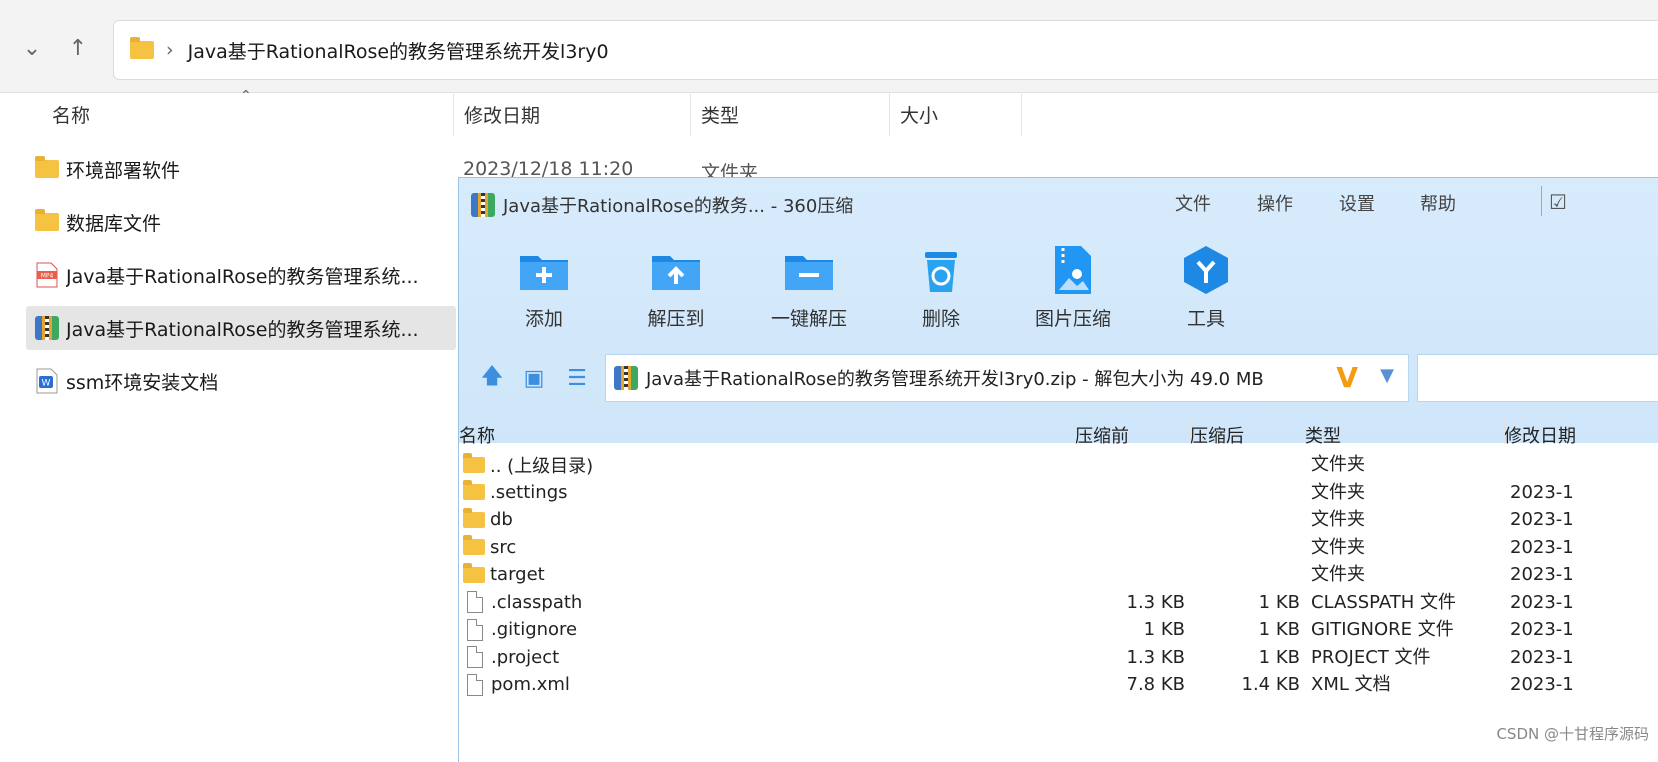 This screenshot has height=762, width=1658. Describe the element at coordinates (78, 48) in the screenshot. I see `up-arrow-icon: ↑` at that location.